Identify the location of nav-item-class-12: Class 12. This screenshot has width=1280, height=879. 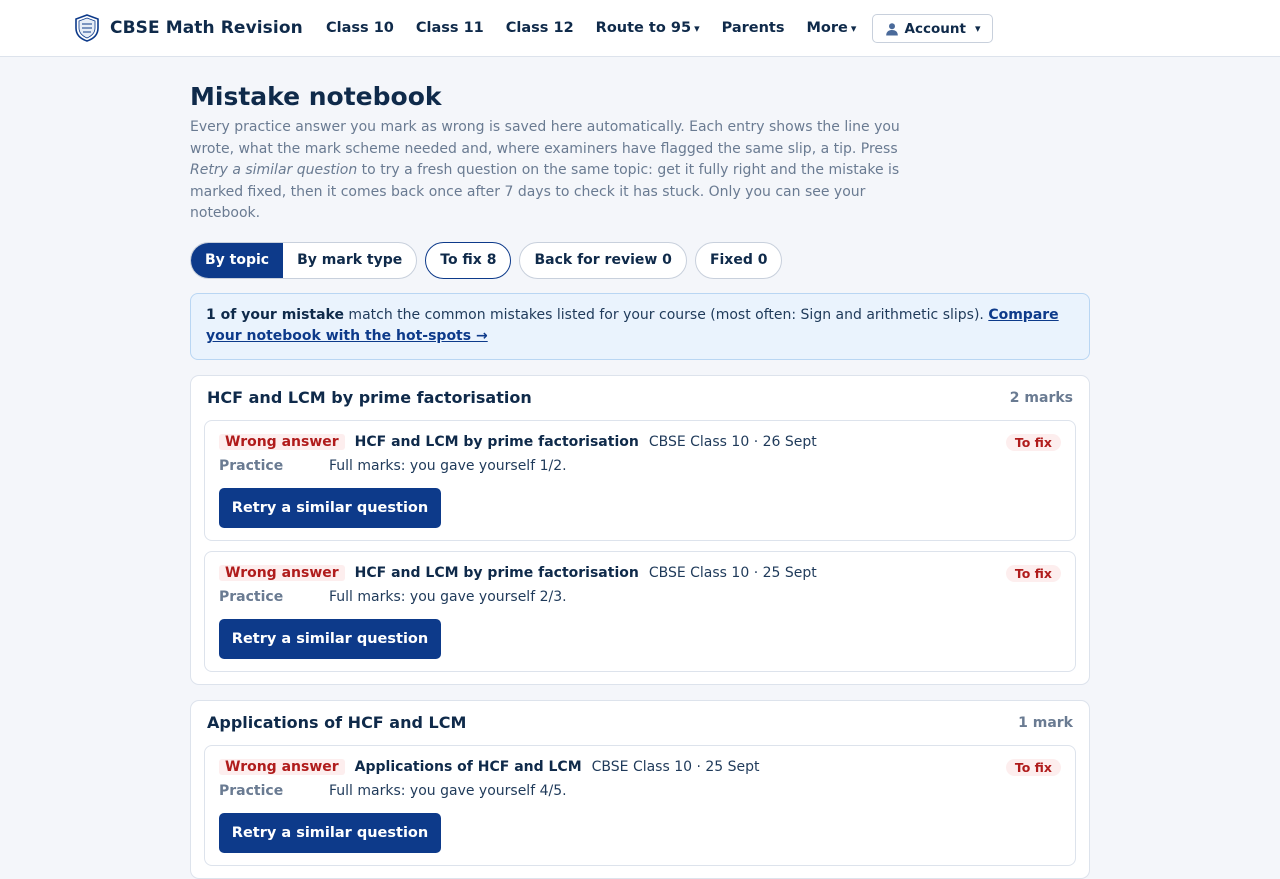
(540, 28).